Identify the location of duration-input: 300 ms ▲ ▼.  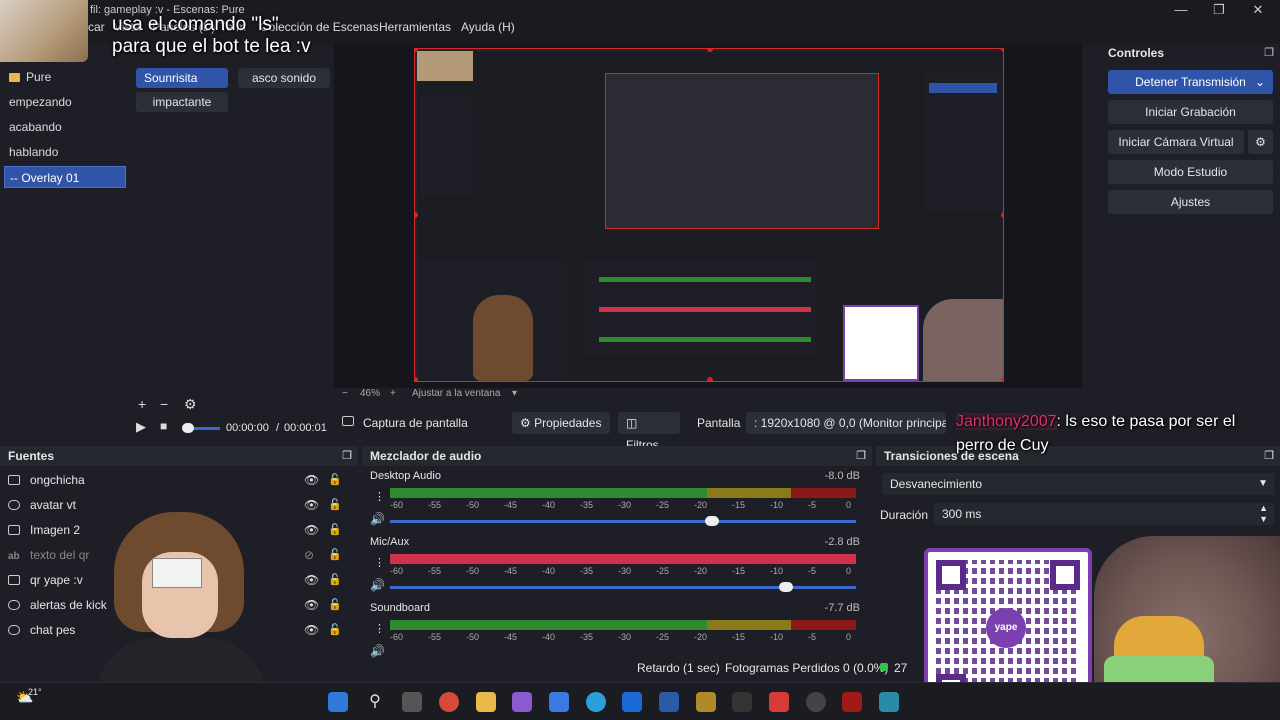
(1104, 514).